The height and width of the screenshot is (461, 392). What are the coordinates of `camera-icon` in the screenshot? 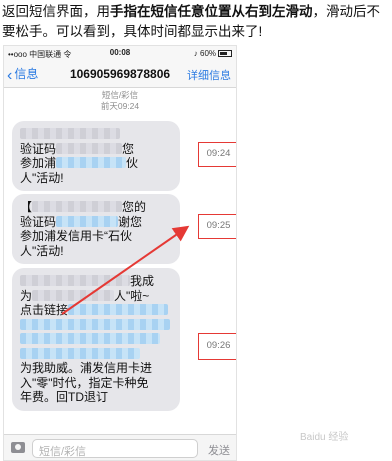 It's located at (18, 447).